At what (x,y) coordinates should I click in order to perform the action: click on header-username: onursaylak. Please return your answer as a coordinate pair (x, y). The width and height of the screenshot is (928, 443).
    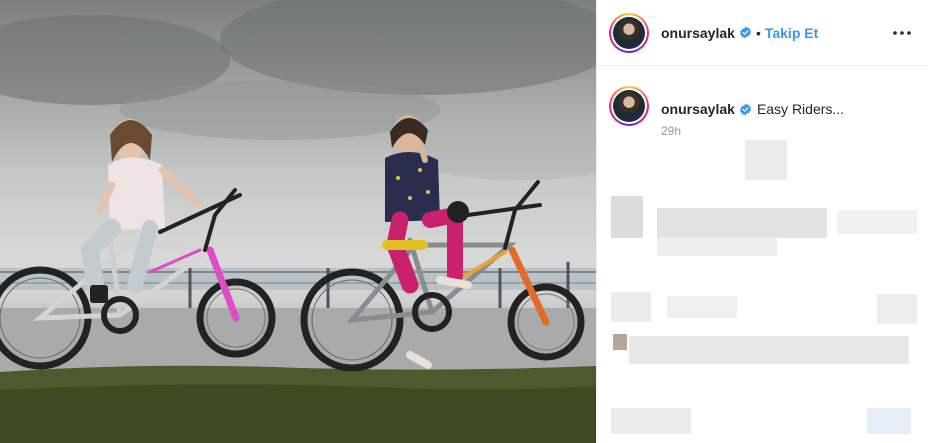
    Looking at the image, I should click on (698, 33).